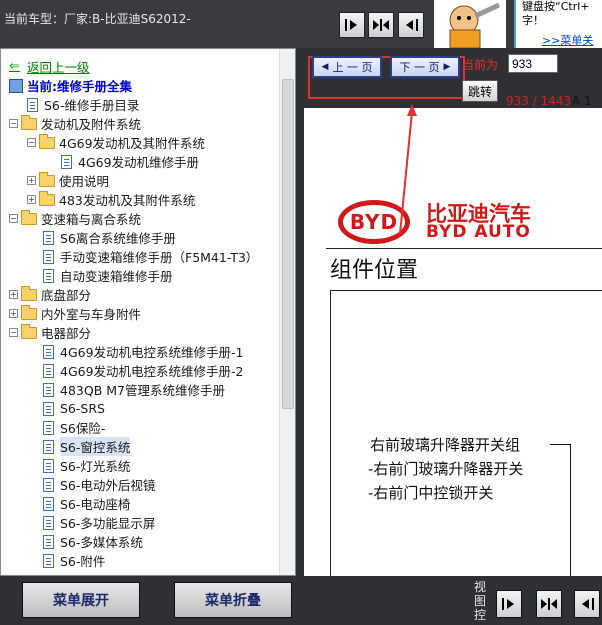 The width and height of the screenshot is (602, 625). Describe the element at coordinates (132, 143) in the screenshot. I see `tree-item-label: 4G69发动机及其附件系统` at that location.